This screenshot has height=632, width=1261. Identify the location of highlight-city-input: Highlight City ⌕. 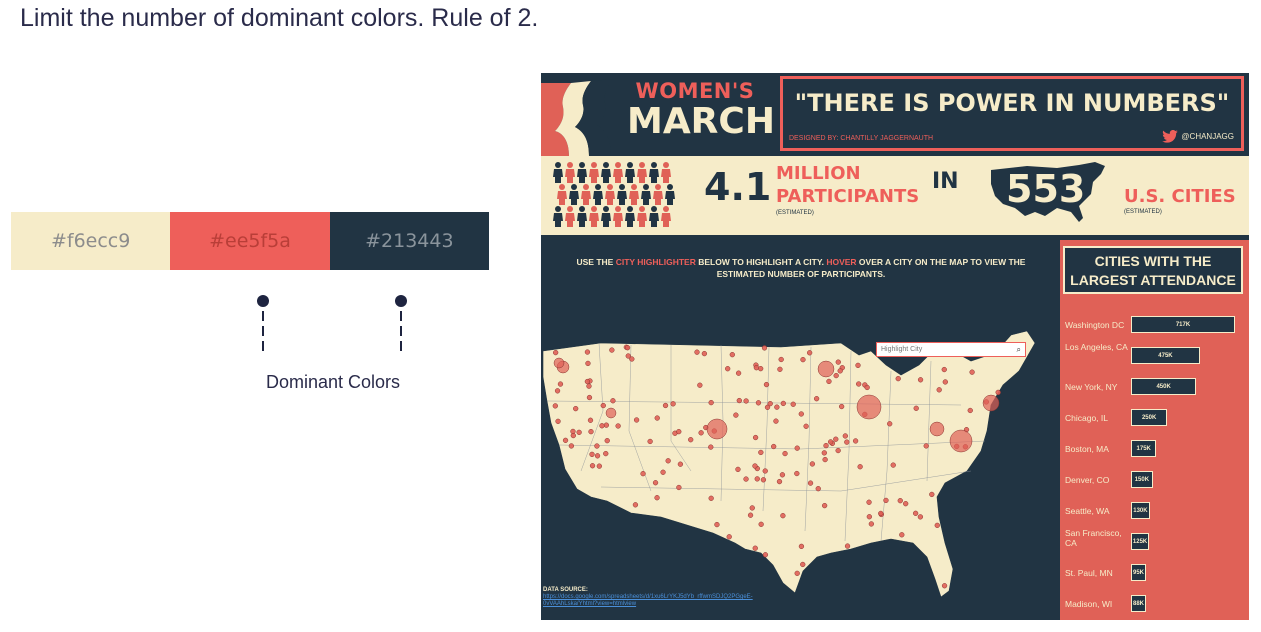
(951, 349).